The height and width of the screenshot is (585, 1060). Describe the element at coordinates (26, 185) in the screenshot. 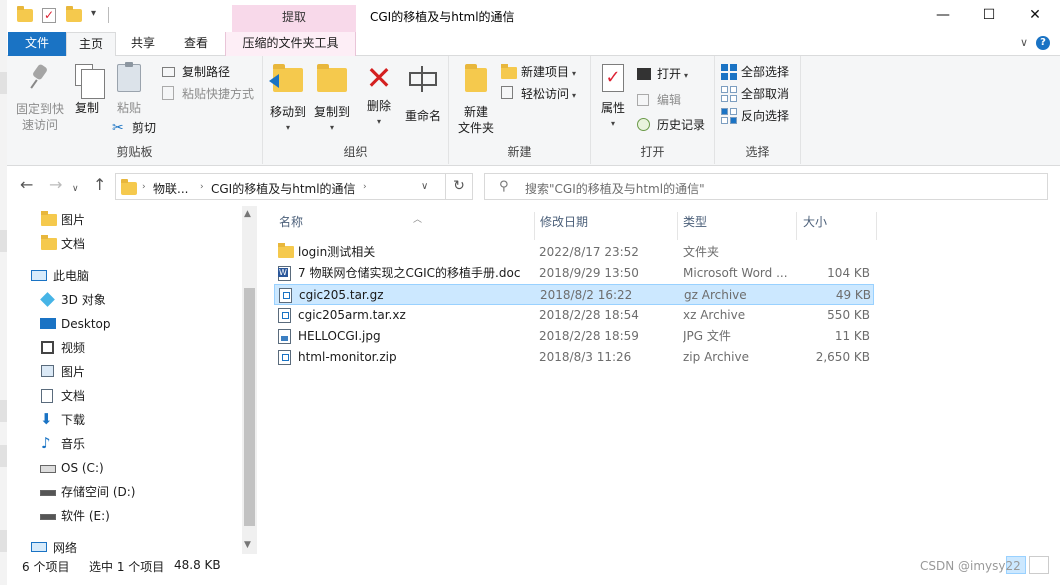

I see `back-arrow-icon: ←` at that location.